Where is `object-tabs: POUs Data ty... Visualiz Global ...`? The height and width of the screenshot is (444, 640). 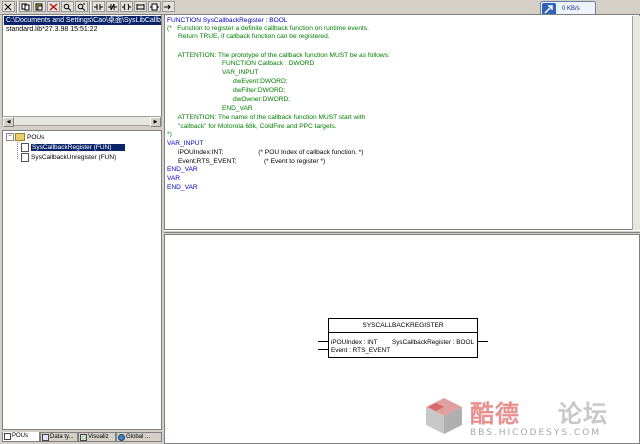 object-tabs: POUs Data ty... Visualiz Global ... is located at coordinates (82, 437).